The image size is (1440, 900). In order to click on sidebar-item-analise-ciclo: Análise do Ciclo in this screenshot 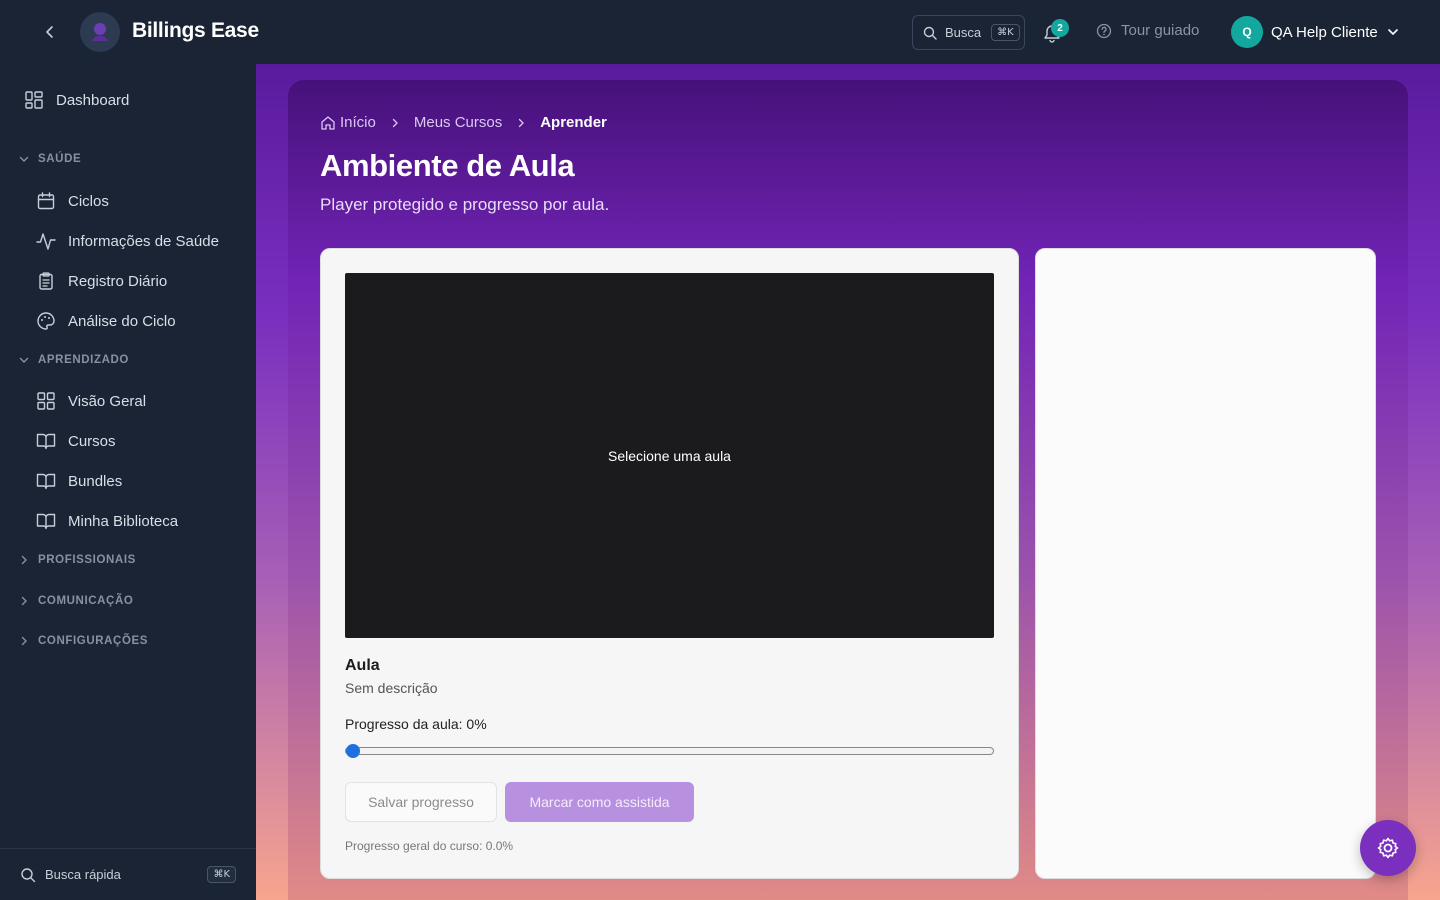, I will do `click(106, 321)`.